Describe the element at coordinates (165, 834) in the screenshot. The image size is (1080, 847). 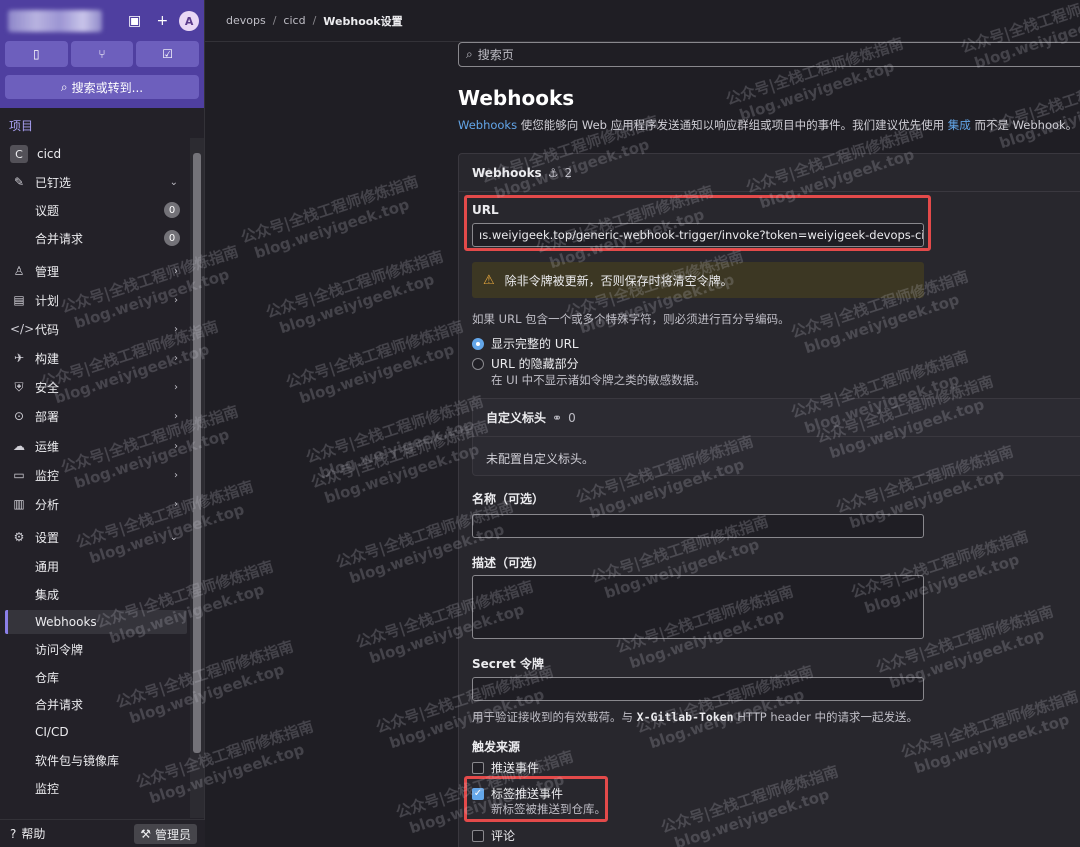
I see `admin-button: ⚒ 管理员` at that location.